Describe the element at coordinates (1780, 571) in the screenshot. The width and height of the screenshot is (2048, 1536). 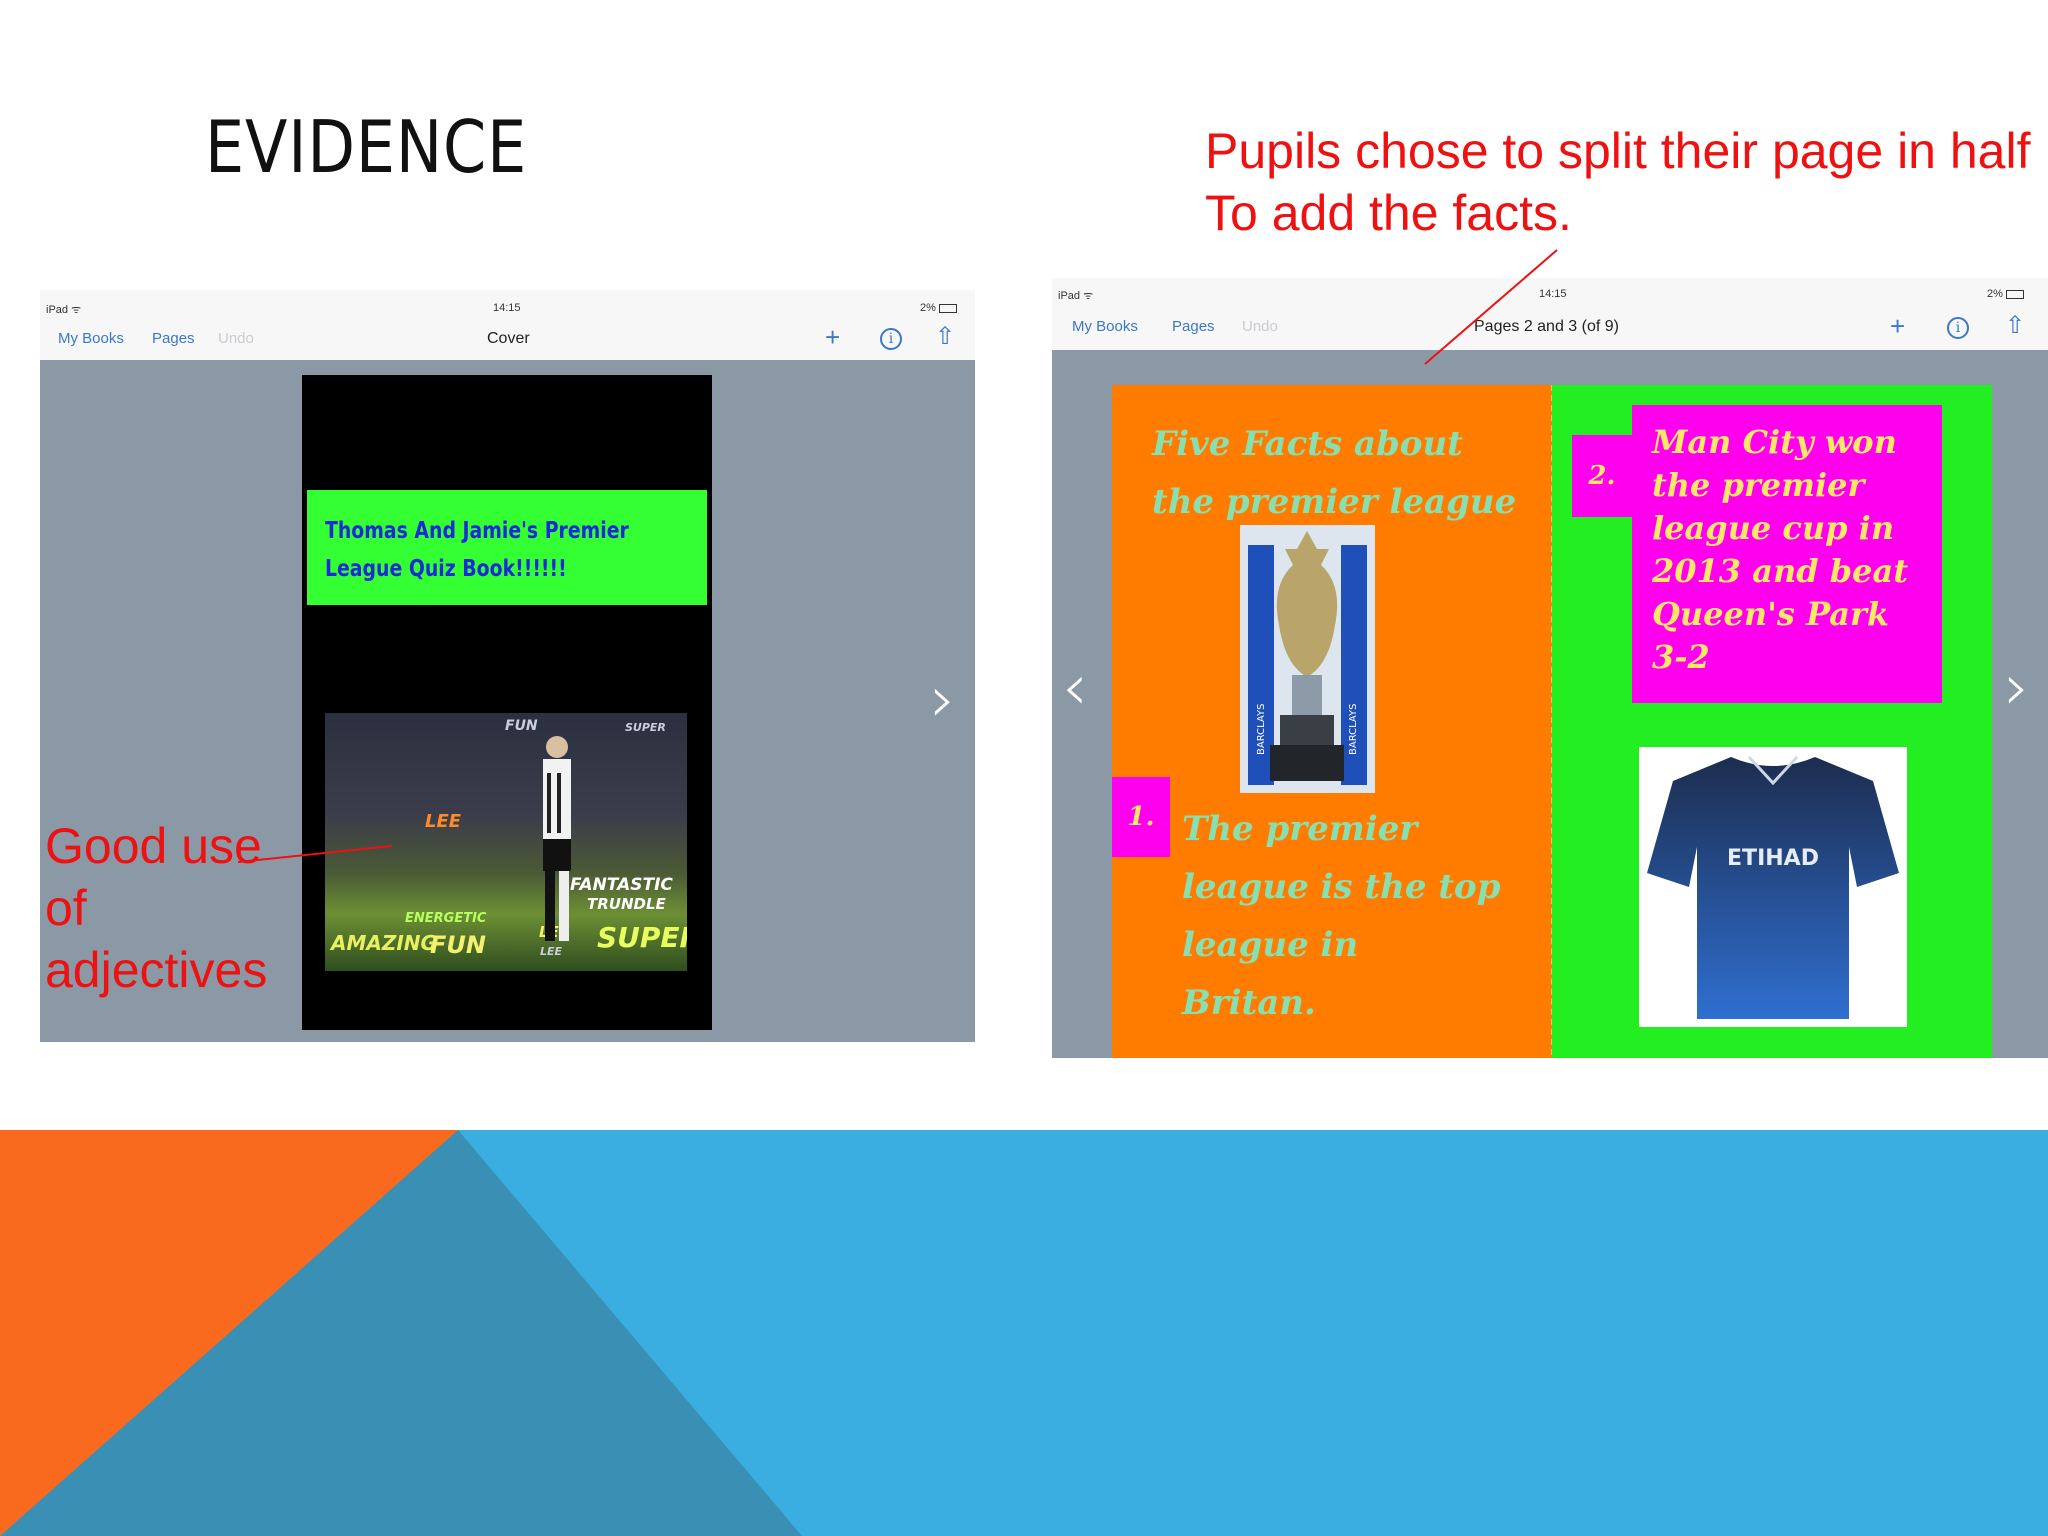
I see `fact-2-line: 2013 and beat` at that location.